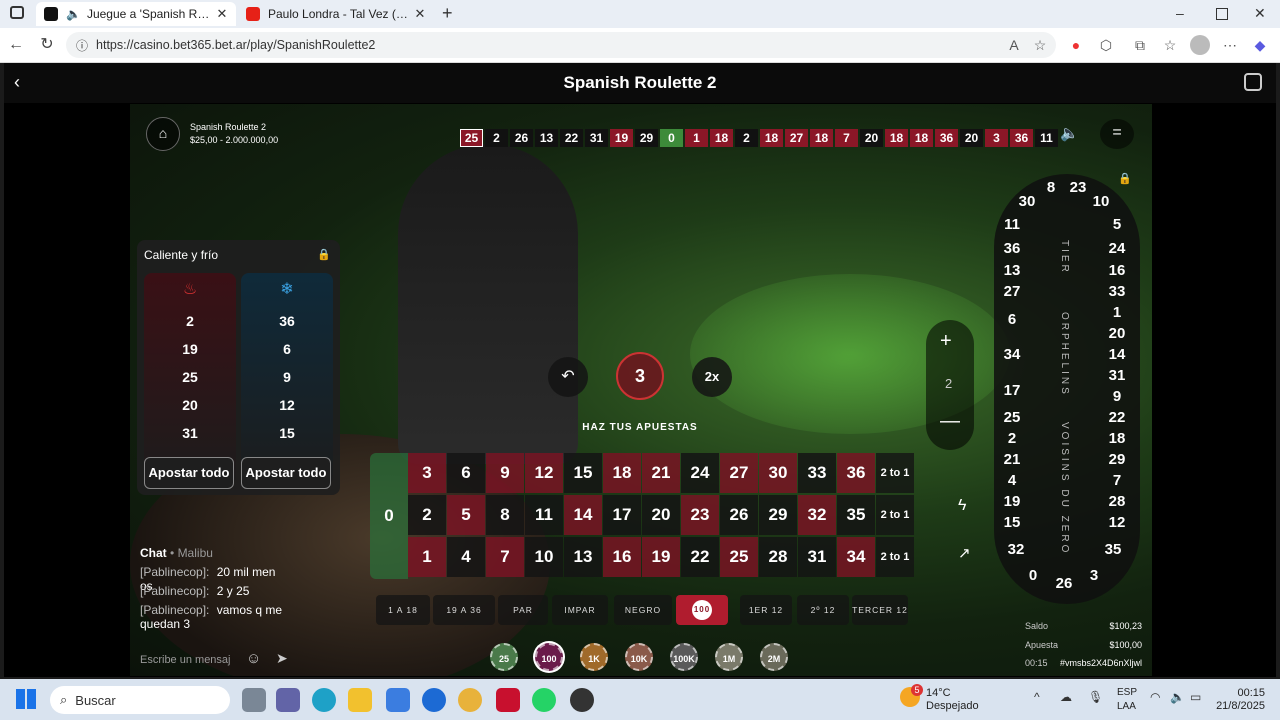  What do you see at coordinates (1014, 45) in the screenshot?
I see `read-aloud-icon: A` at bounding box center [1014, 45].